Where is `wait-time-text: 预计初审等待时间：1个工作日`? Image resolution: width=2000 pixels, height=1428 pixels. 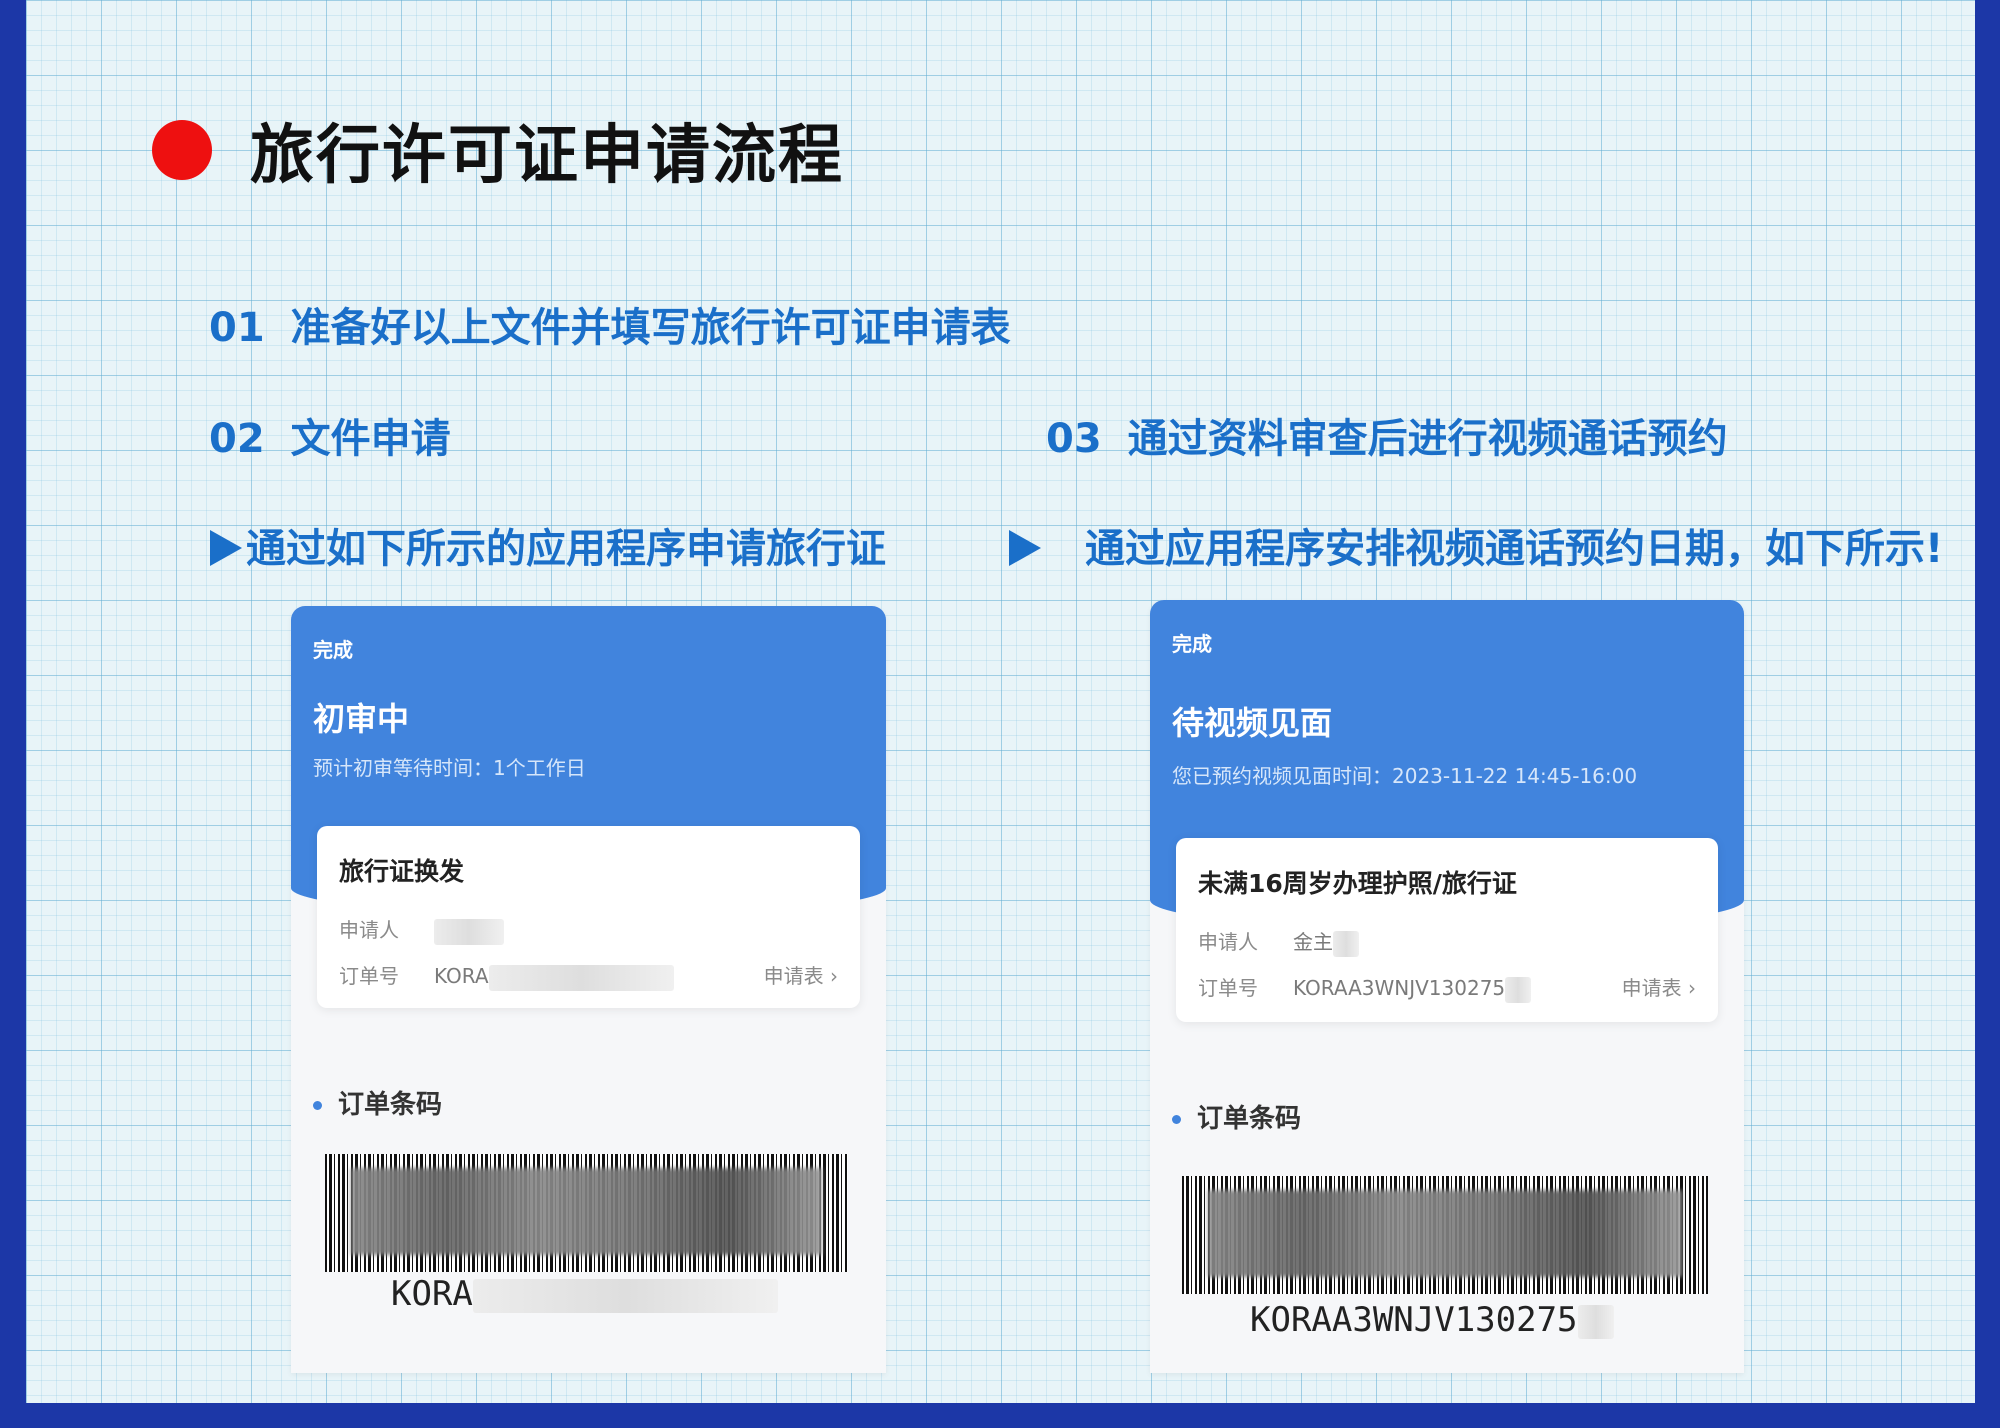
wait-time-text: 预计初审等待时间：1个工作日 is located at coordinates (449, 768).